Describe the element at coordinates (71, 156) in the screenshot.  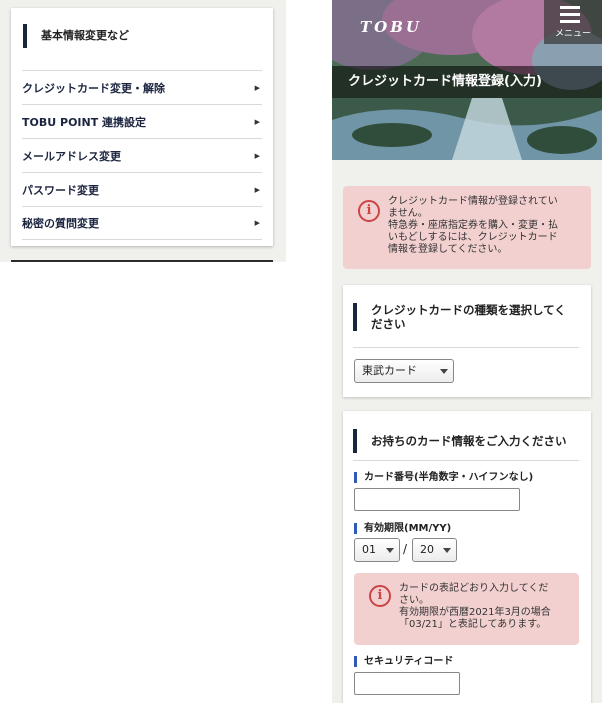
I see `menu-item-label: メールアドレス変更` at that location.